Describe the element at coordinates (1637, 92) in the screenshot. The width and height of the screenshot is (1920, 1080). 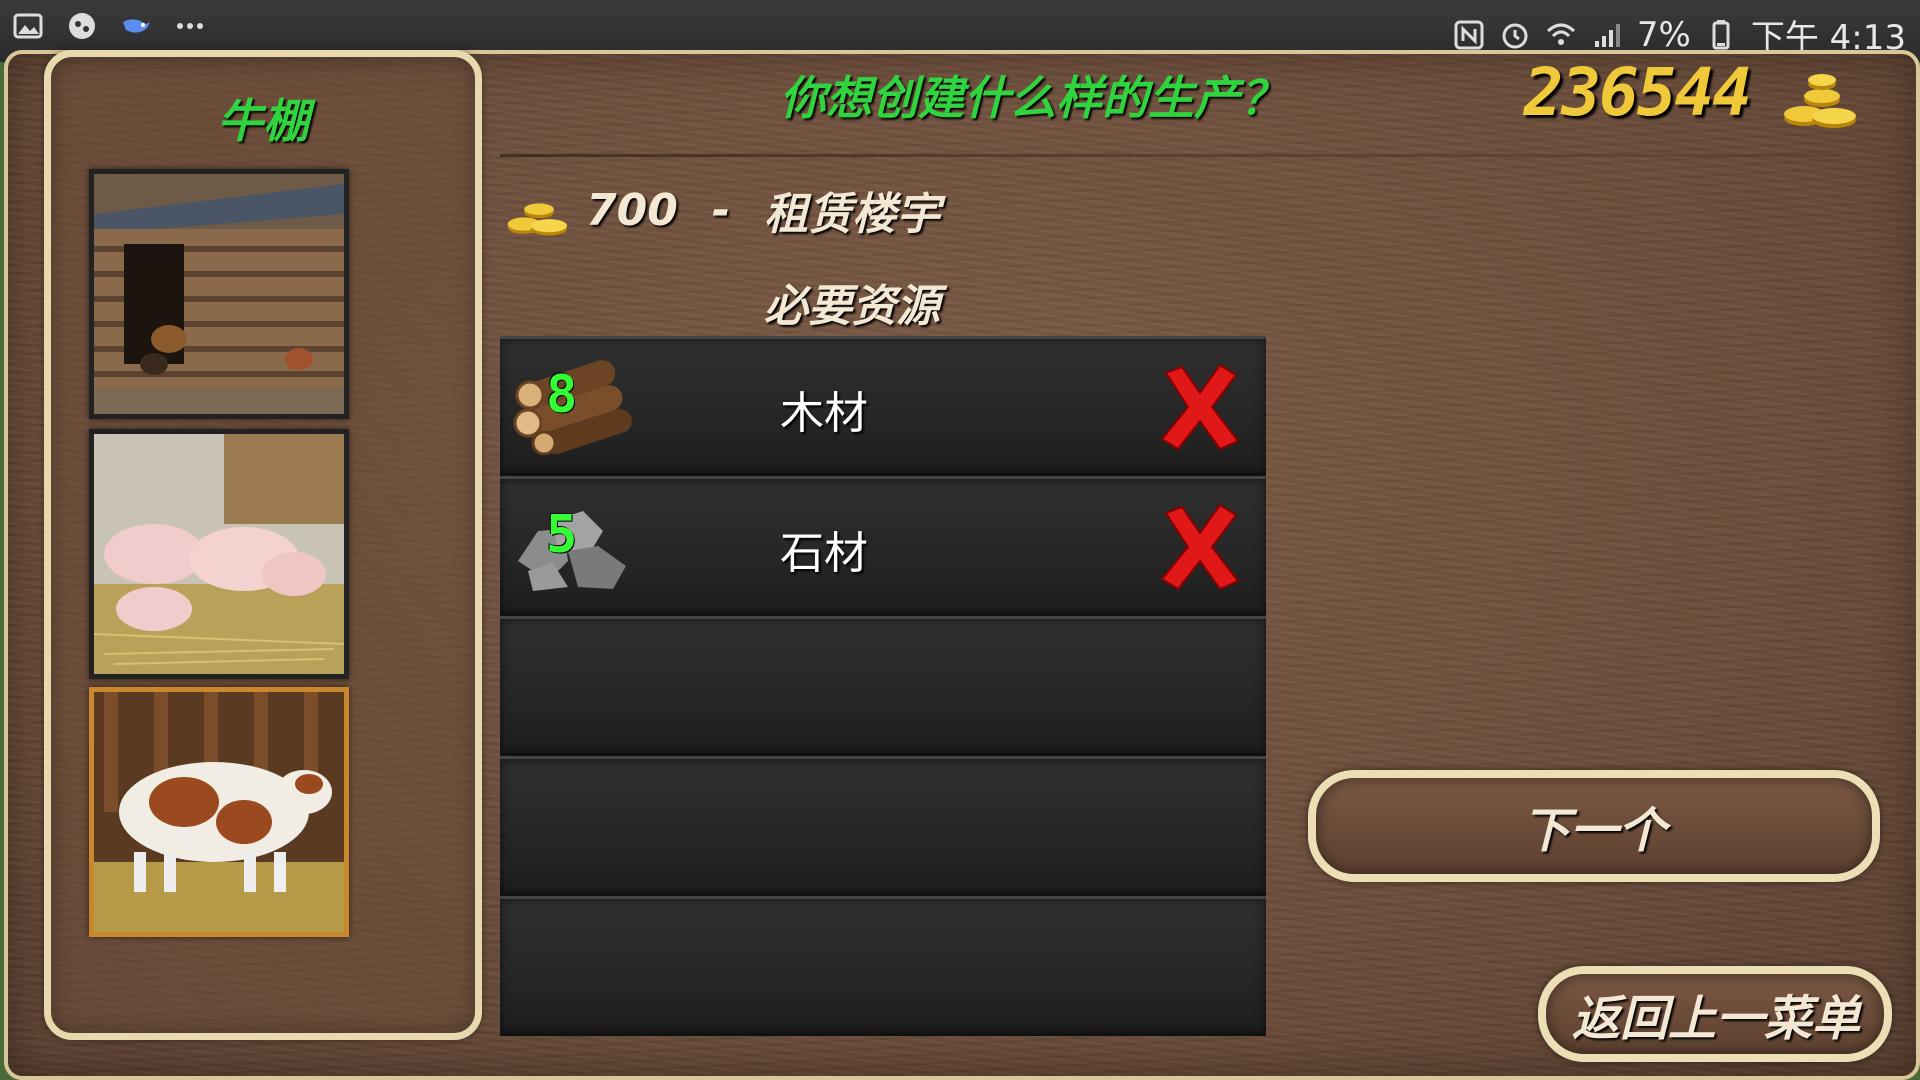
I see `money-balance: 236544` at that location.